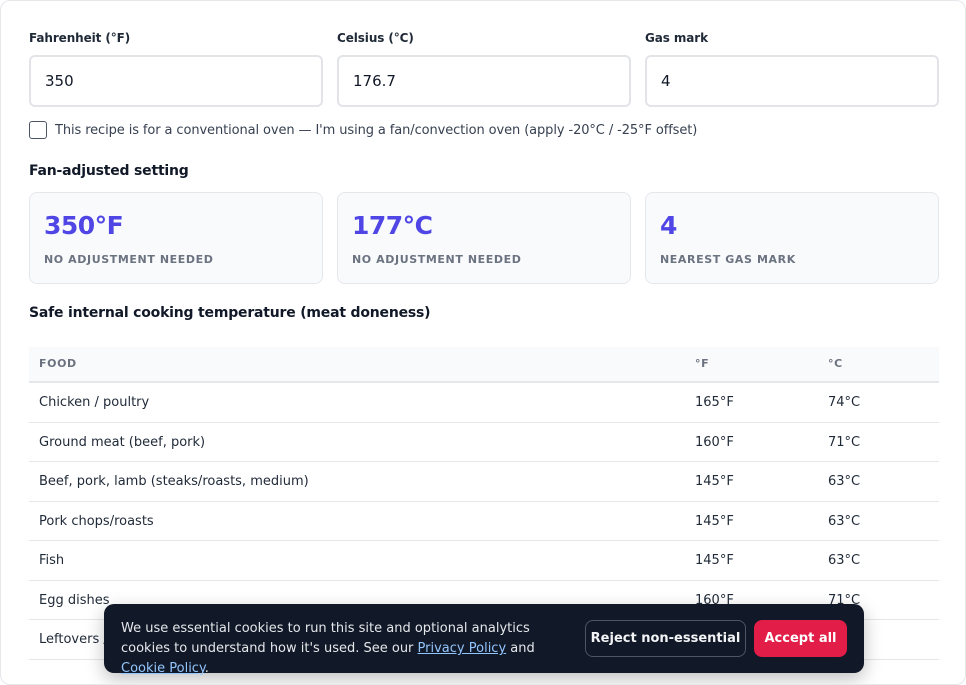  Describe the element at coordinates (835, 363) in the screenshot. I see `header-celsius: °C` at that location.